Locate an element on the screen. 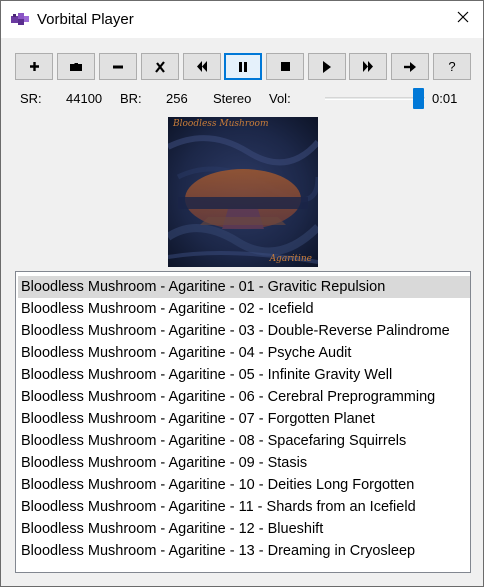 This screenshot has width=484, height=587. plus-icon is located at coordinates (34, 66).